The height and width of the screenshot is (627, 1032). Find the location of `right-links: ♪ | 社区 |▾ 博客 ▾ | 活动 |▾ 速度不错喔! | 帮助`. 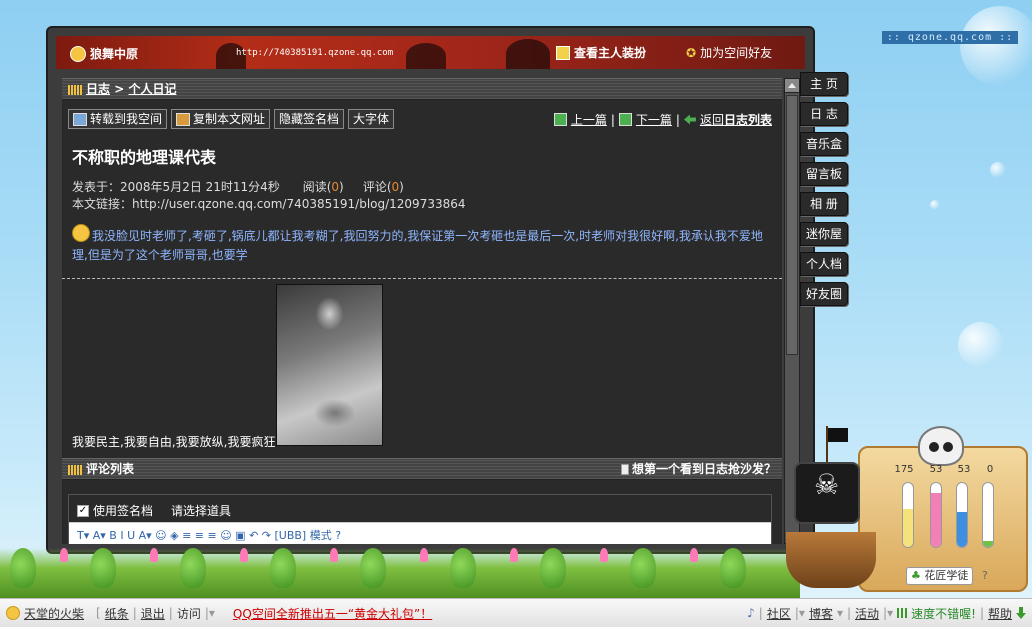

right-links: ♪ | 社区 |▾ 博客 ▾ | 活动 |▾ 速度不错喔! | 帮助 is located at coordinates (886, 613).